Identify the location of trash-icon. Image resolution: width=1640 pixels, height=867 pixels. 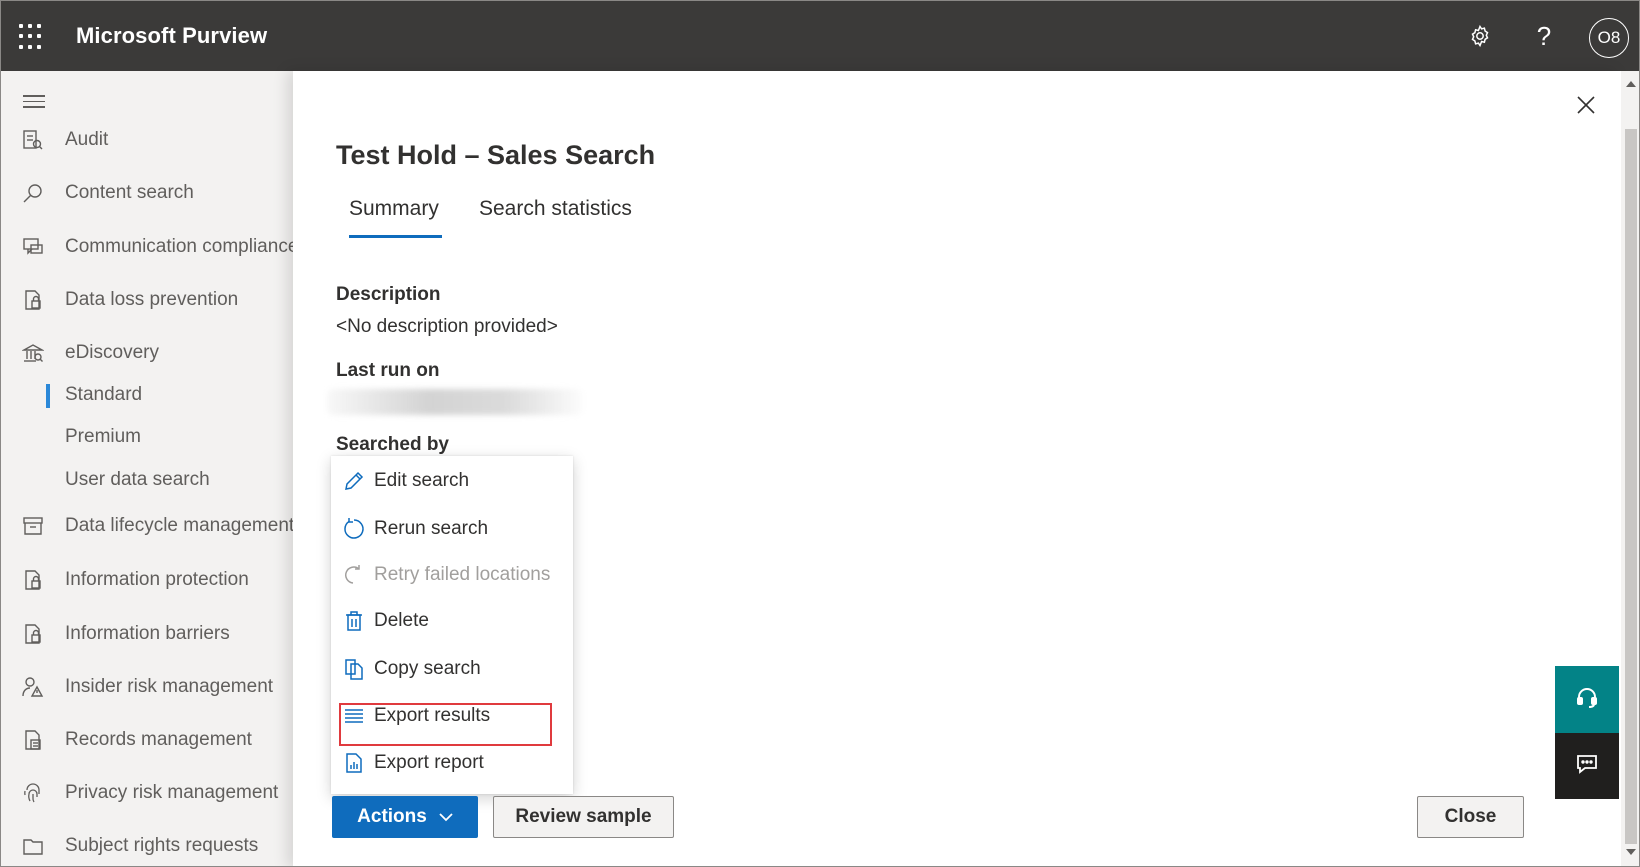
(354, 621).